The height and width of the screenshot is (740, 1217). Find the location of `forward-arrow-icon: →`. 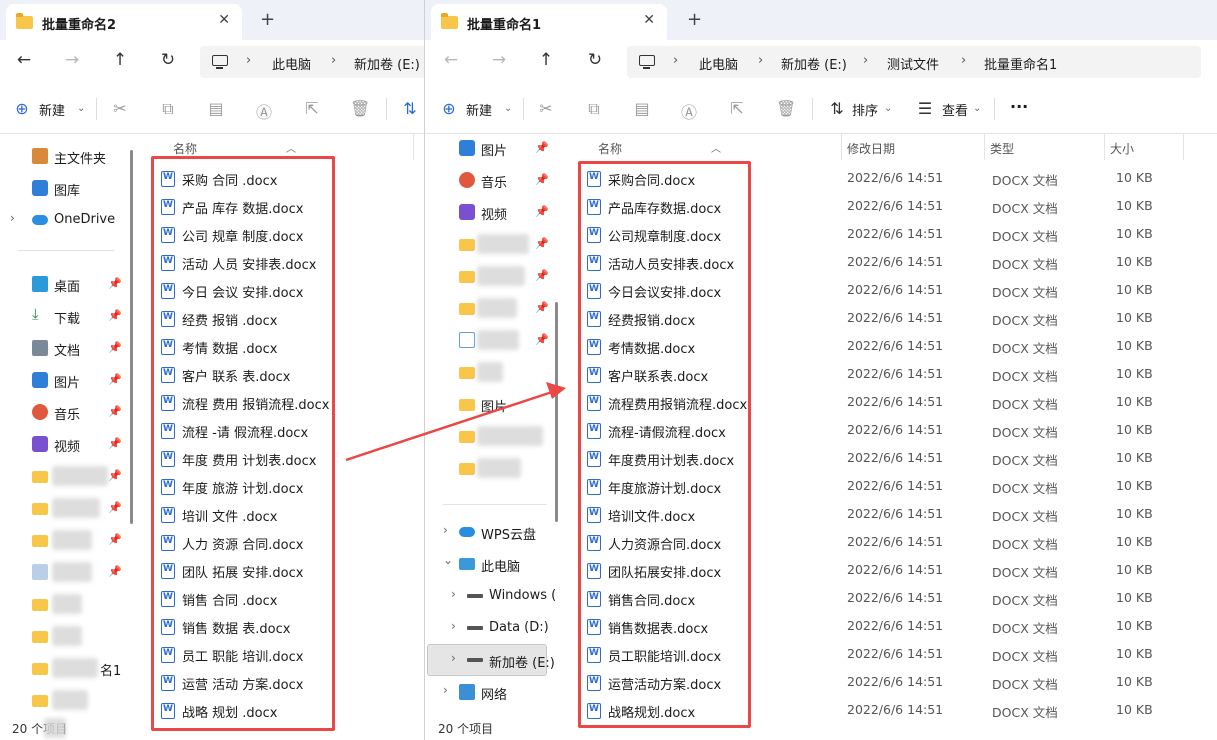

forward-arrow-icon: → is located at coordinates (499, 60).